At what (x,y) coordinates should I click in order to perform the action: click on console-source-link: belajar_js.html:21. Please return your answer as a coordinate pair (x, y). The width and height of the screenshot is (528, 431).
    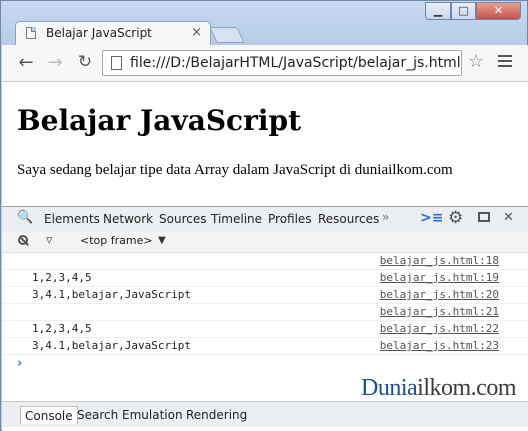
    Looking at the image, I should click on (439, 311).